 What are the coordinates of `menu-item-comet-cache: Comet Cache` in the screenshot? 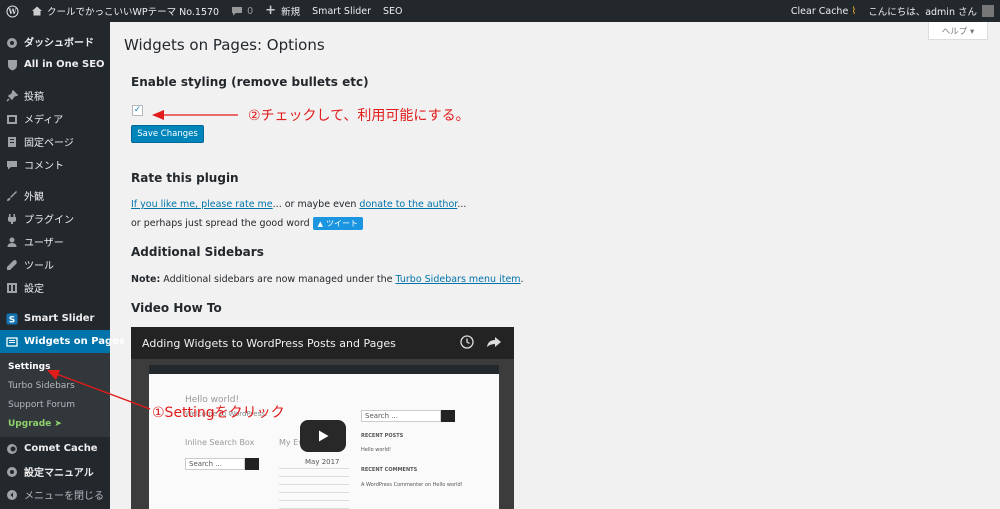 It's located at (55, 448).